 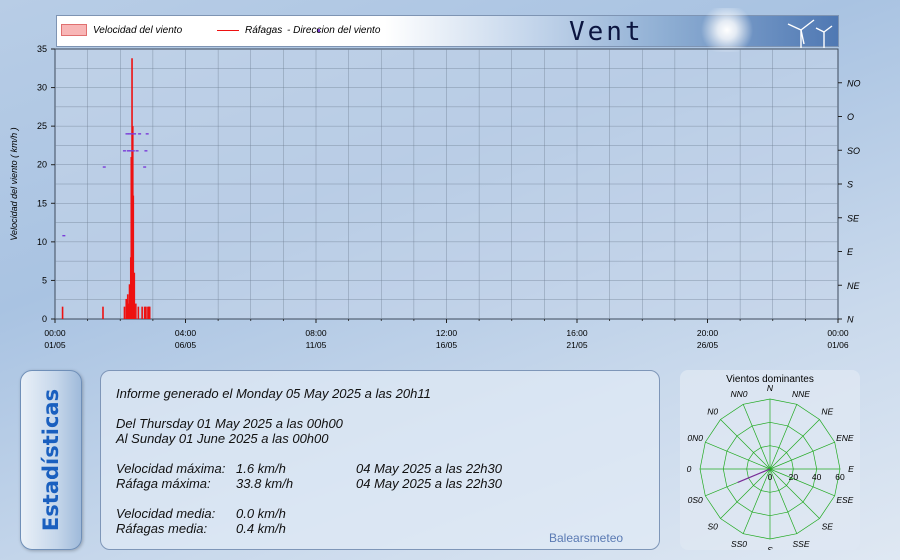 What do you see at coordinates (851, 469) in the screenshot?
I see `wind-rose-direction-label: E` at bounding box center [851, 469].